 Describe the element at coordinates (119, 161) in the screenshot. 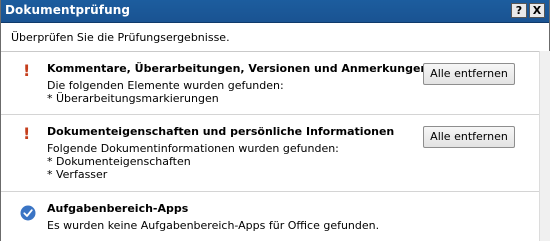

I see `section-line: * Dokumenteigenschaften` at that location.